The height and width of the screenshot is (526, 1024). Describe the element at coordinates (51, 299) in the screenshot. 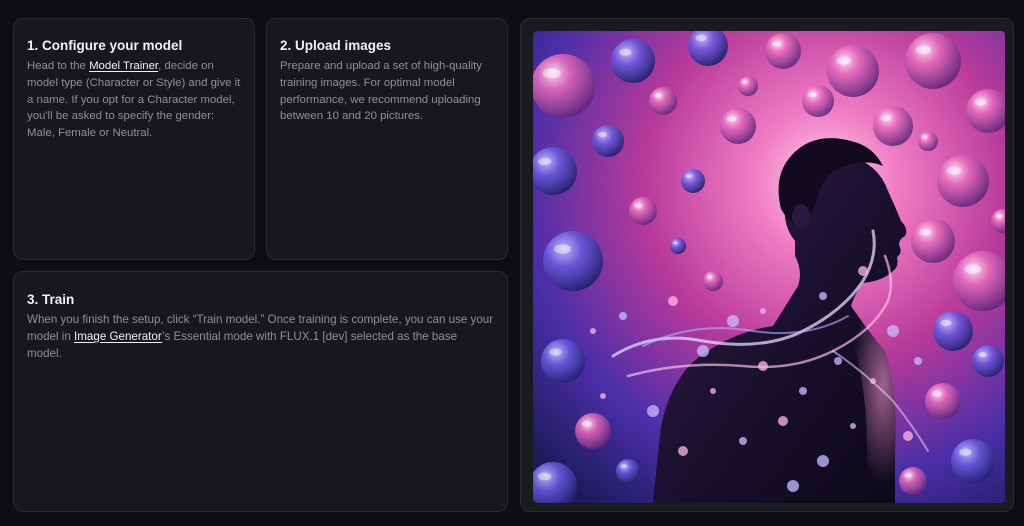

I see `step-title: 3. Train` at that location.